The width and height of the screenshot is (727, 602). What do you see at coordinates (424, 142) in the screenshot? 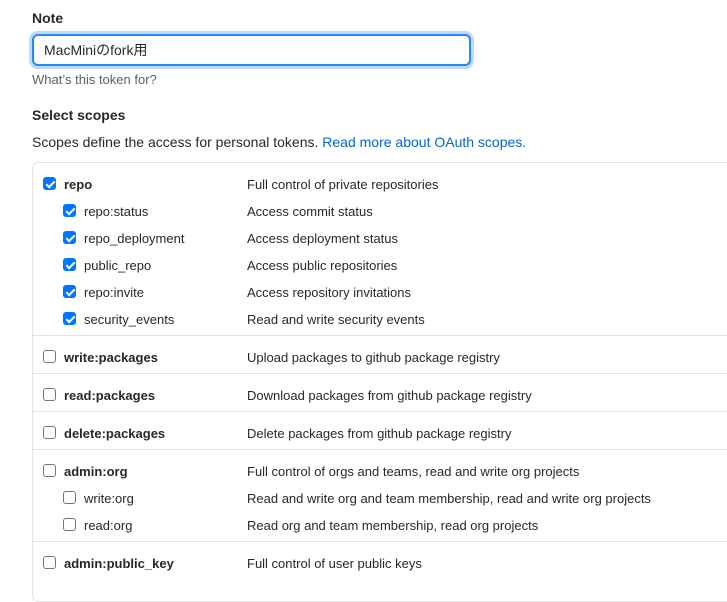
I see `oauth-scopes-link: Read more about OAuth scopes.` at bounding box center [424, 142].